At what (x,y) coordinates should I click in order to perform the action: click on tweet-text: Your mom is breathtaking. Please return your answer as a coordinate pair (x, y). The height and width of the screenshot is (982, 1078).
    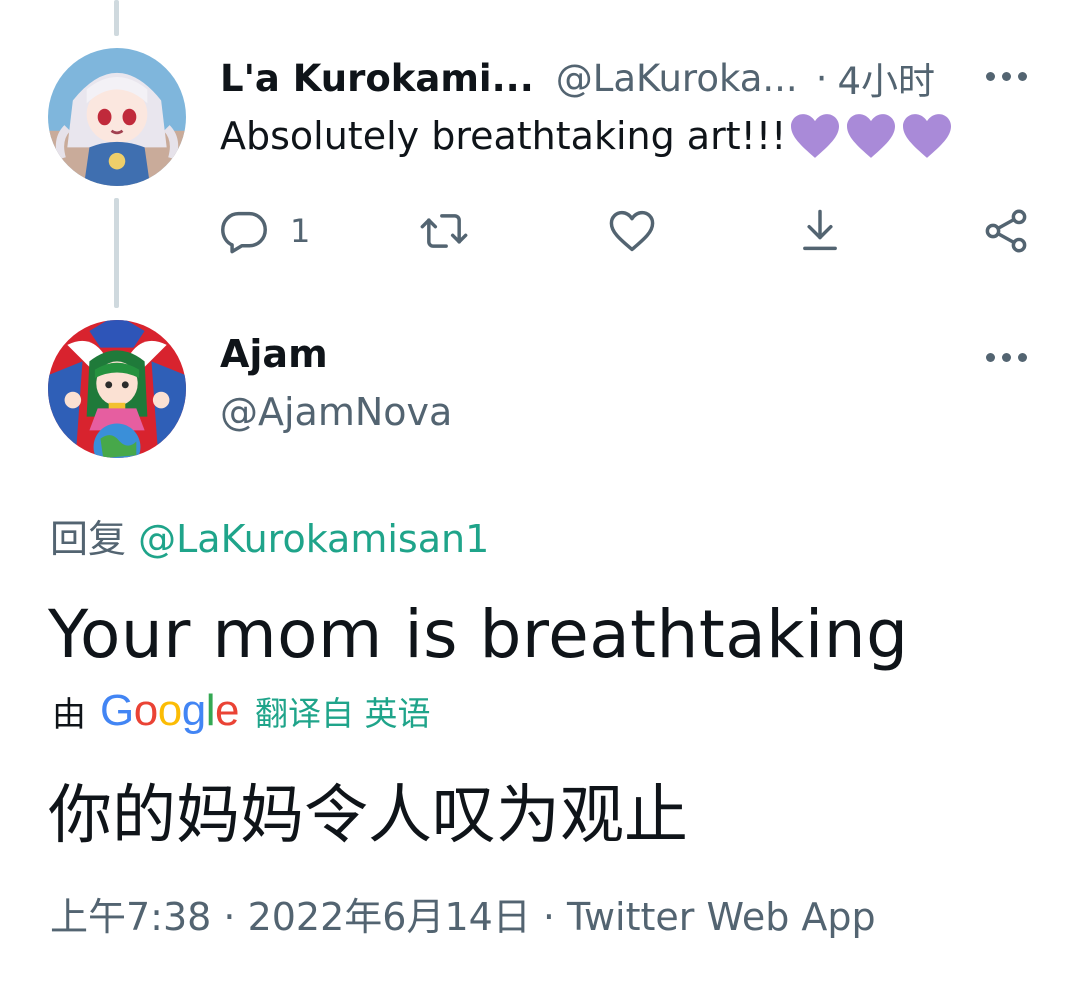
    Looking at the image, I should click on (478, 634).